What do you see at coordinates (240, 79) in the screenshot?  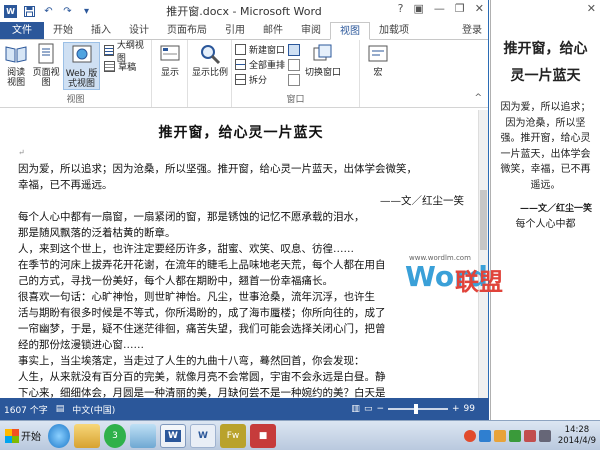 I see `split-icon` at bounding box center [240, 79].